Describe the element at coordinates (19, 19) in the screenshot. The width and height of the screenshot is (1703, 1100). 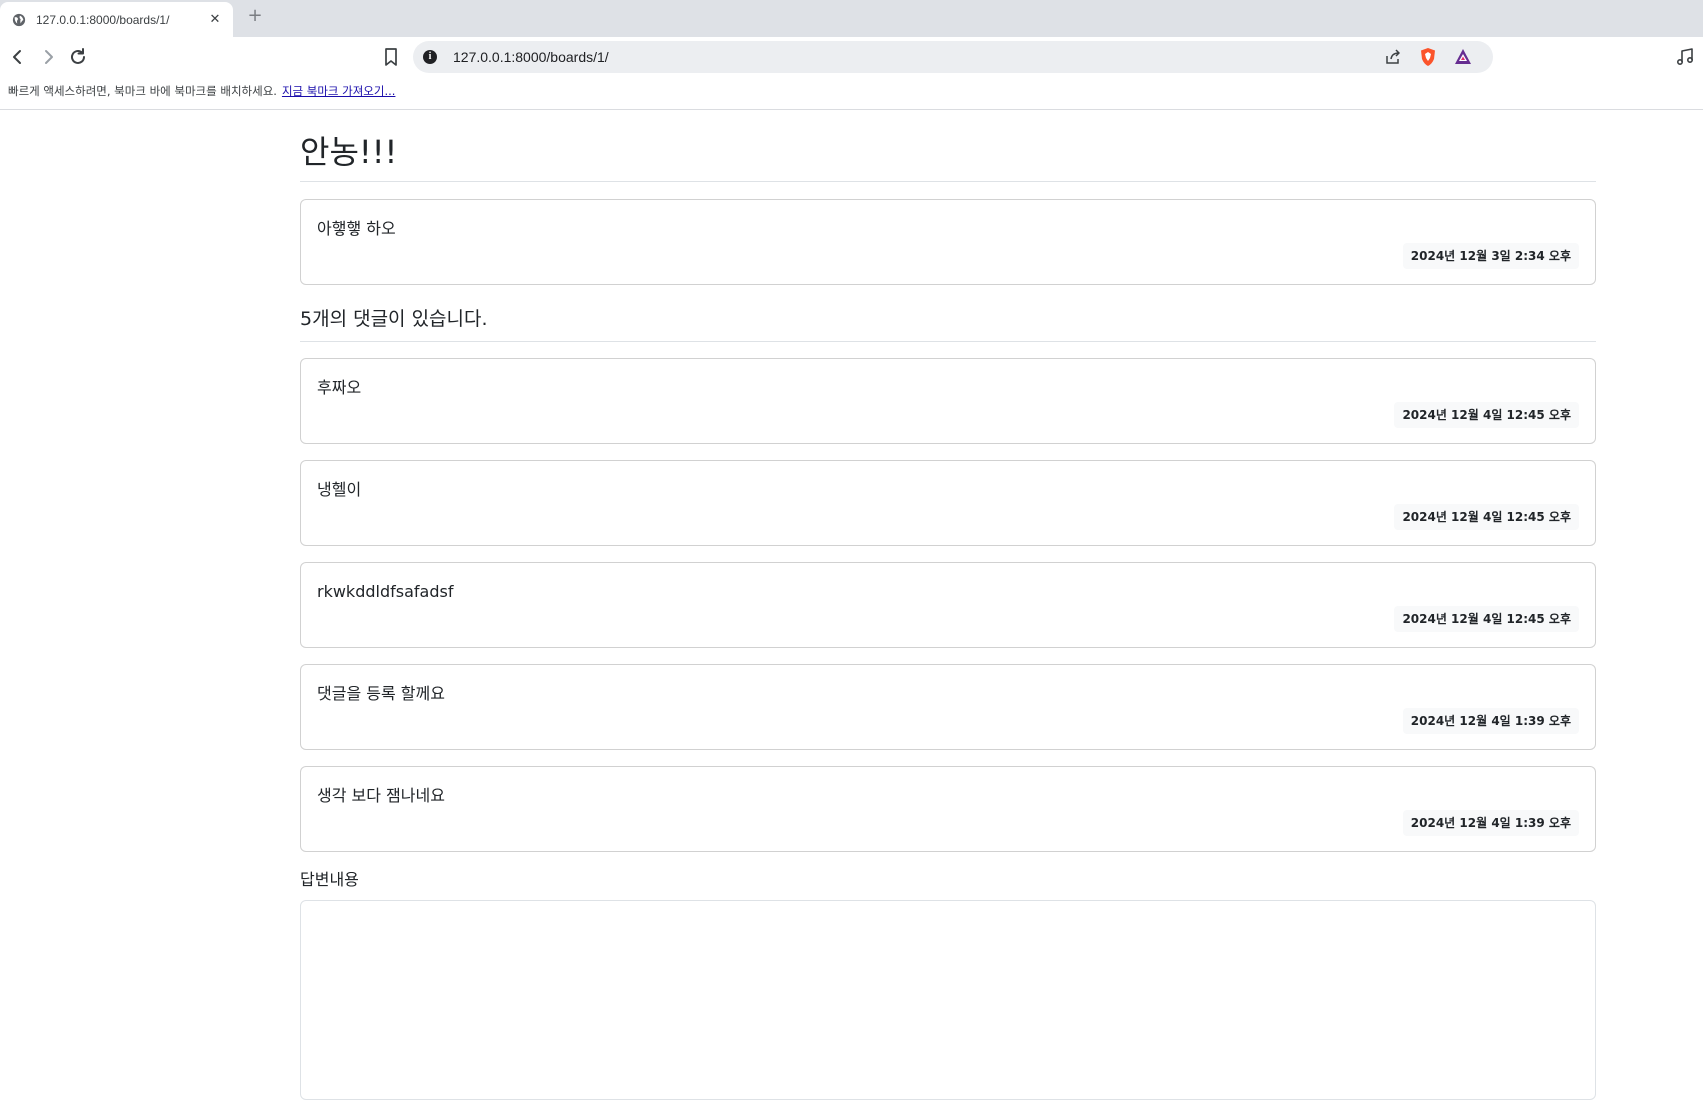
I see `globe-icon` at that location.